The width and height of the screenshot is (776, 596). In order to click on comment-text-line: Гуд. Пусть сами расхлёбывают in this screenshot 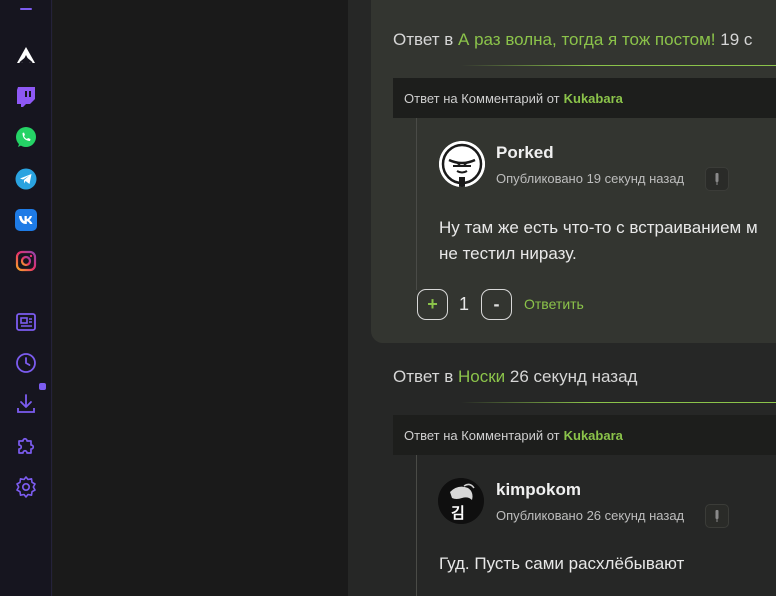, I will do `click(562, 563)`.